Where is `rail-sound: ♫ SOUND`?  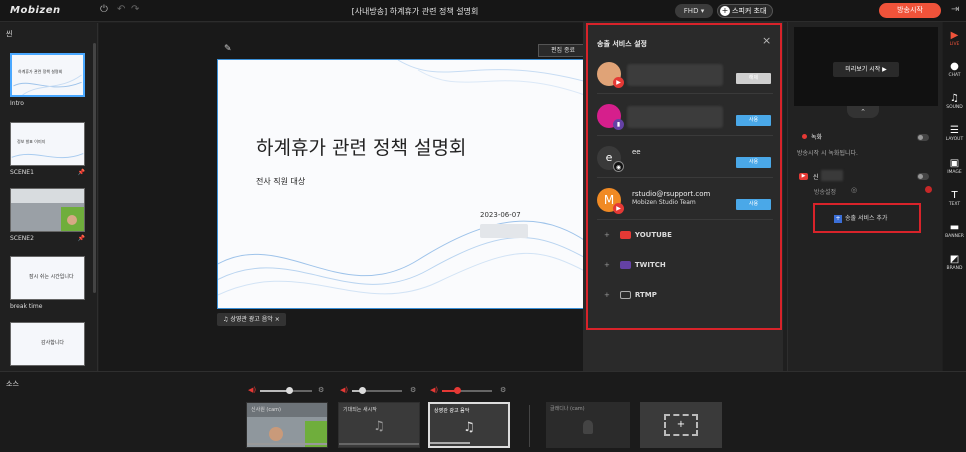
rail-sound: ♫ SOUND is located at coordinates (954, 101).